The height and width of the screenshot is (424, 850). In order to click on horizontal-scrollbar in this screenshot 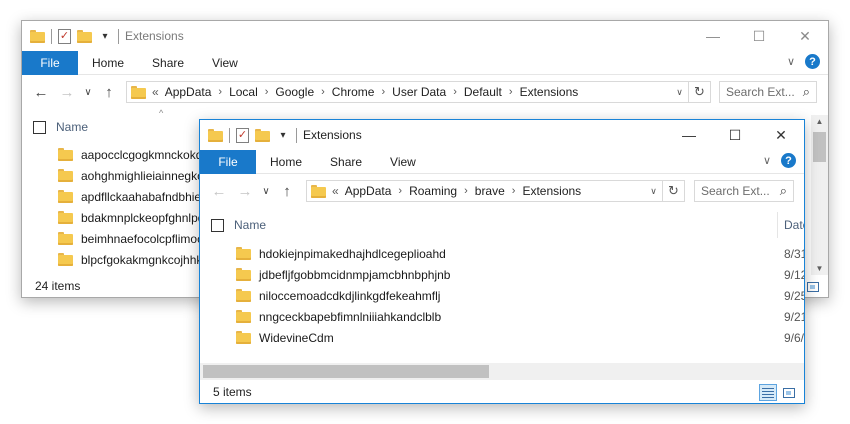, I will do `click(502, 371)`.